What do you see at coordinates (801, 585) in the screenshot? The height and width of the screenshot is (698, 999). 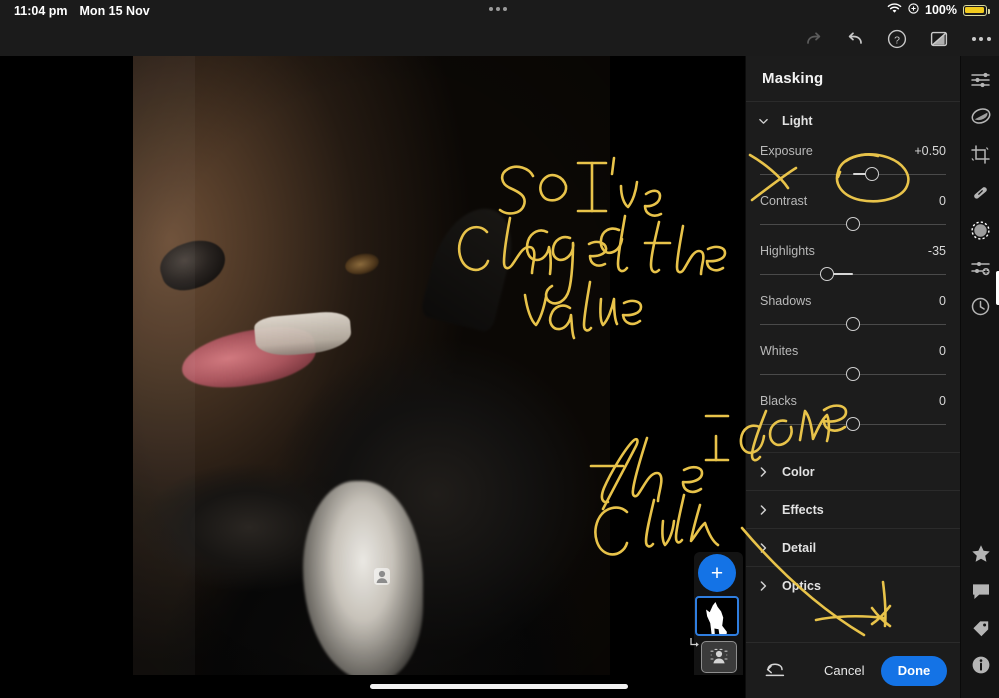 I see `section-optics-label: Optics` at bounding box center [801, 585].